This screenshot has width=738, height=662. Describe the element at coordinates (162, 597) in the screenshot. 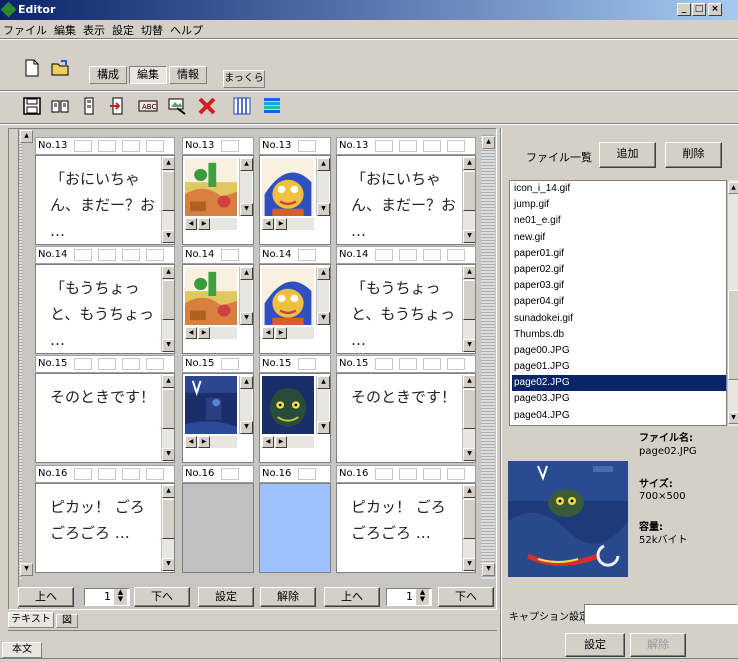

I see `move-down-left-button: 下へ` at that location.